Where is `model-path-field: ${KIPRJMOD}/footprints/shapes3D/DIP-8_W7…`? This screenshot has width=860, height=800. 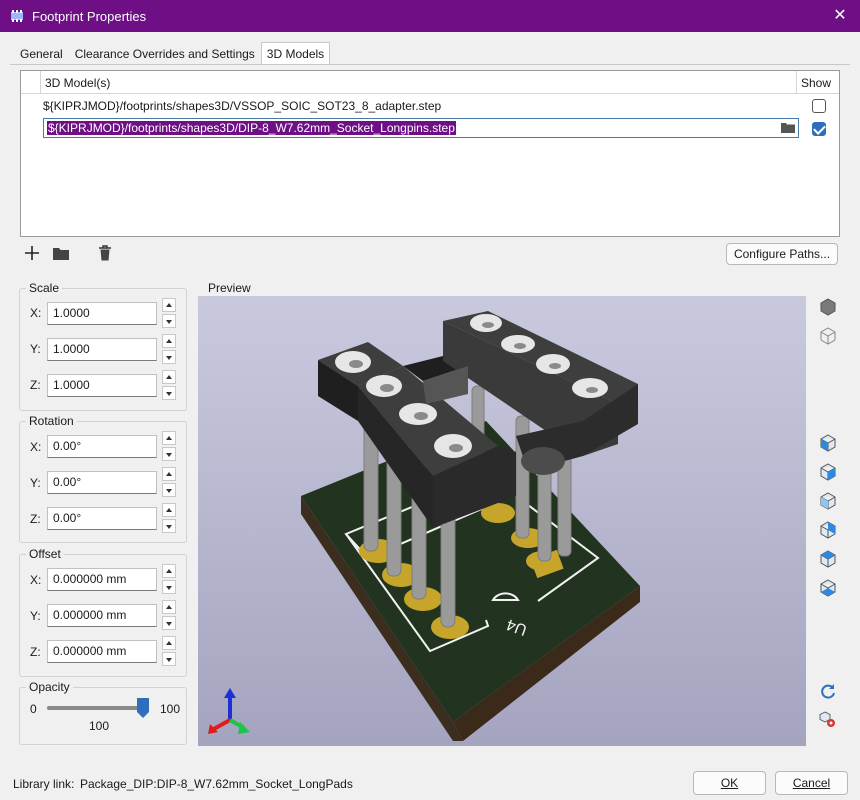
model-path-field: ${KIPRJMOD}/footprints/shapes3D/DIP-8_W7… is located at coordinates (421, 128).